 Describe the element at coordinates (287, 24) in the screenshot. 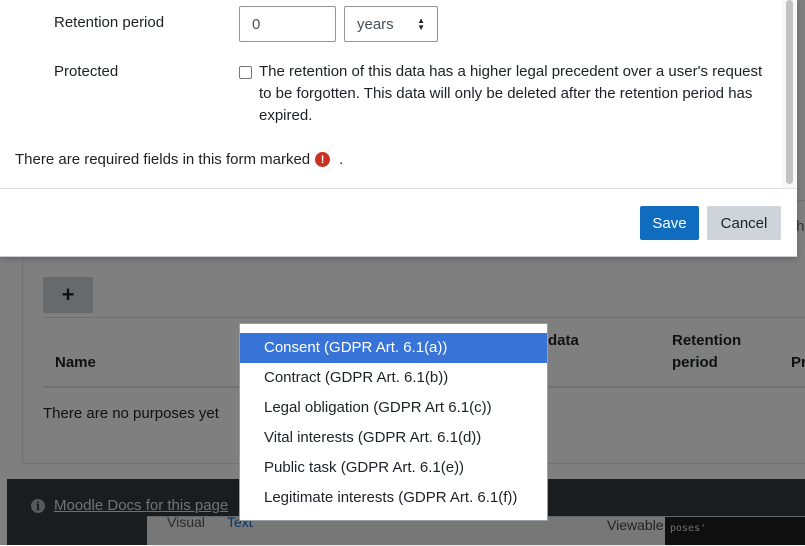

I see `retention-period-input` at that location.